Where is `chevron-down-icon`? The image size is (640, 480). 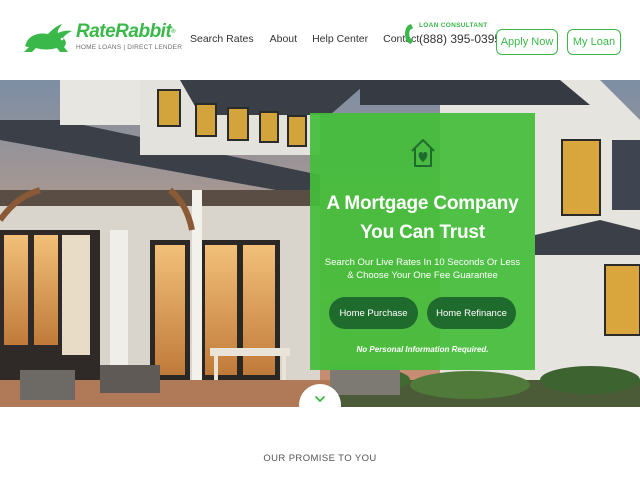
chevron-down-icon is located at coordinates (320, 399).